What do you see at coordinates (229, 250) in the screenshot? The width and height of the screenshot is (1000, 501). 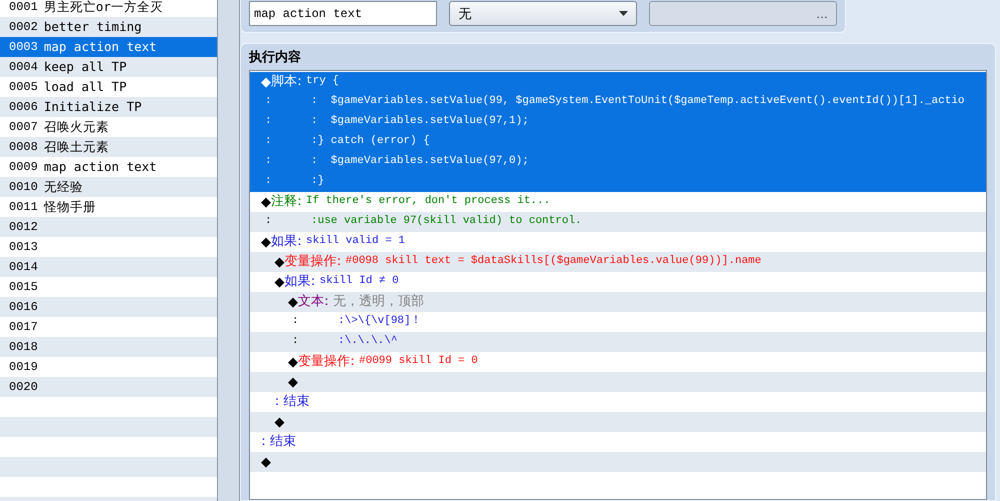 I see `splitter` at bounding box center [229, 250].